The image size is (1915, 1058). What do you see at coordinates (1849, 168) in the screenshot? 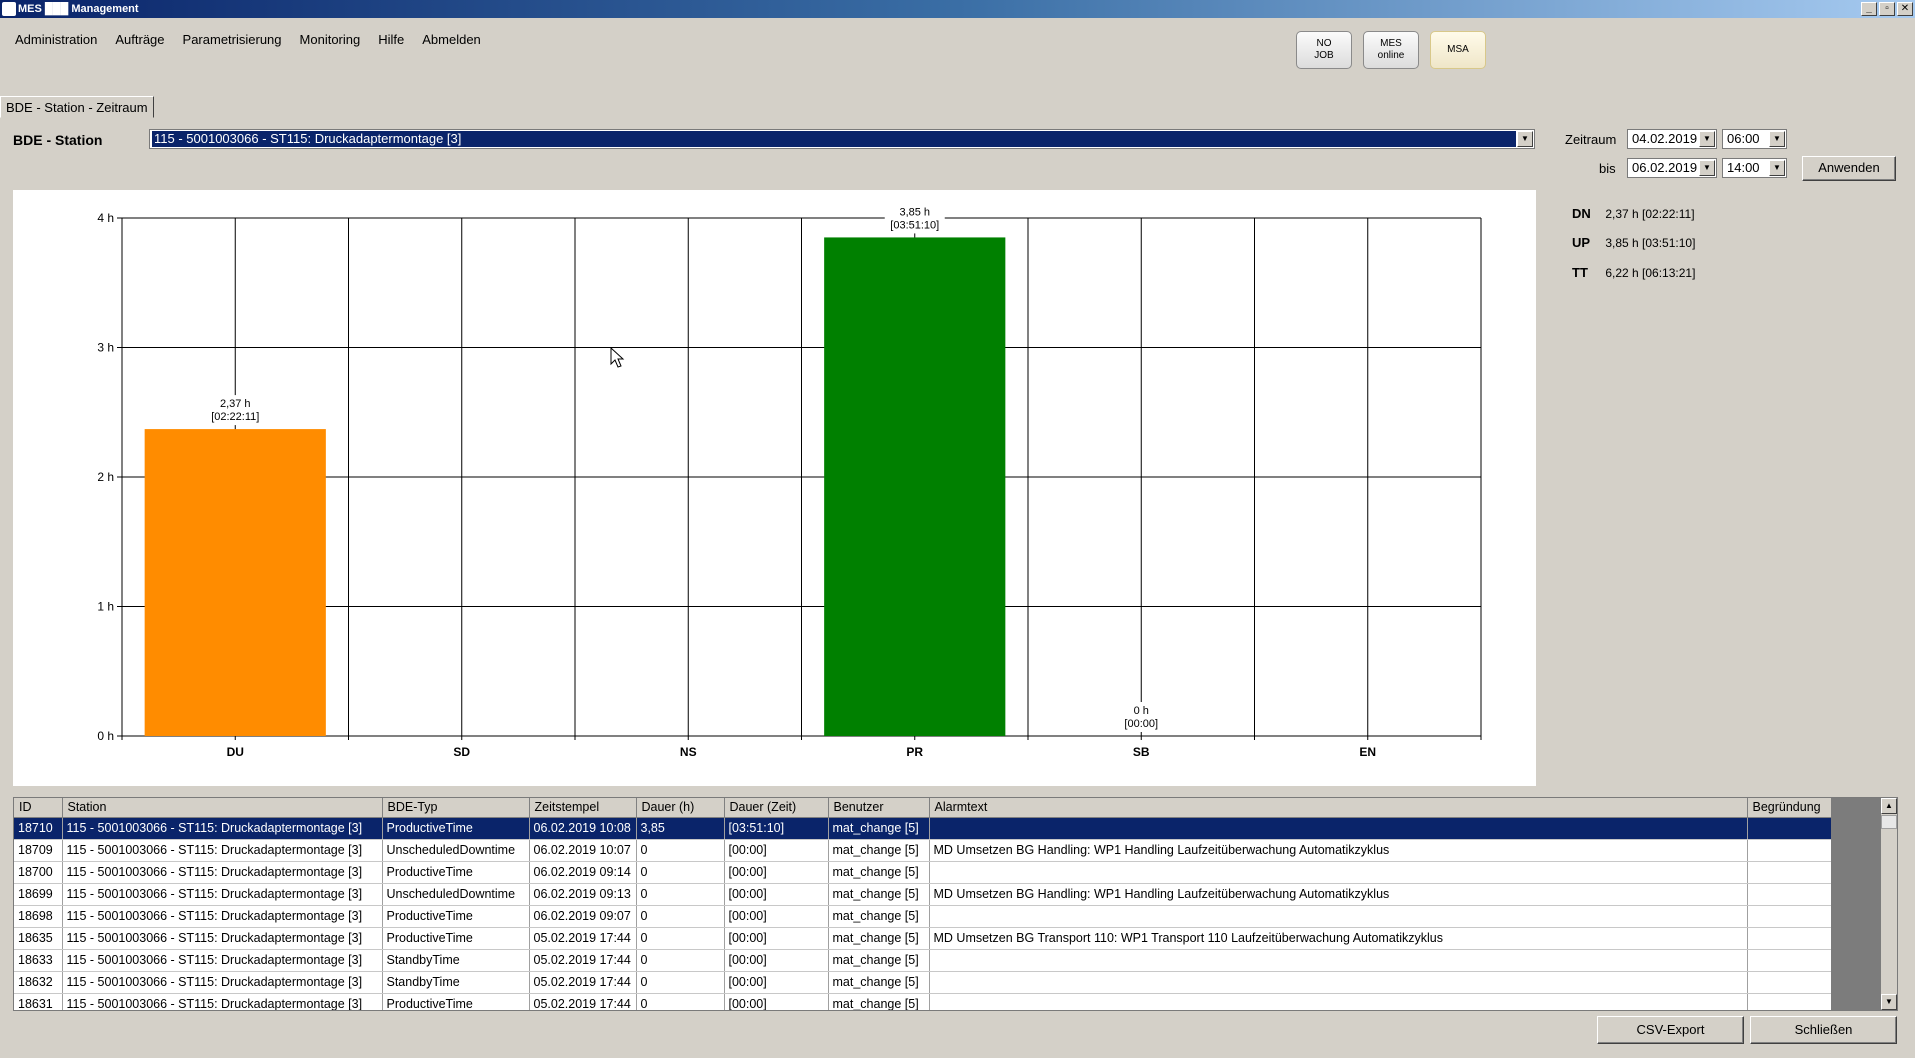
I see `apply-button: Anwenden` at bounding box center [1849, 168].